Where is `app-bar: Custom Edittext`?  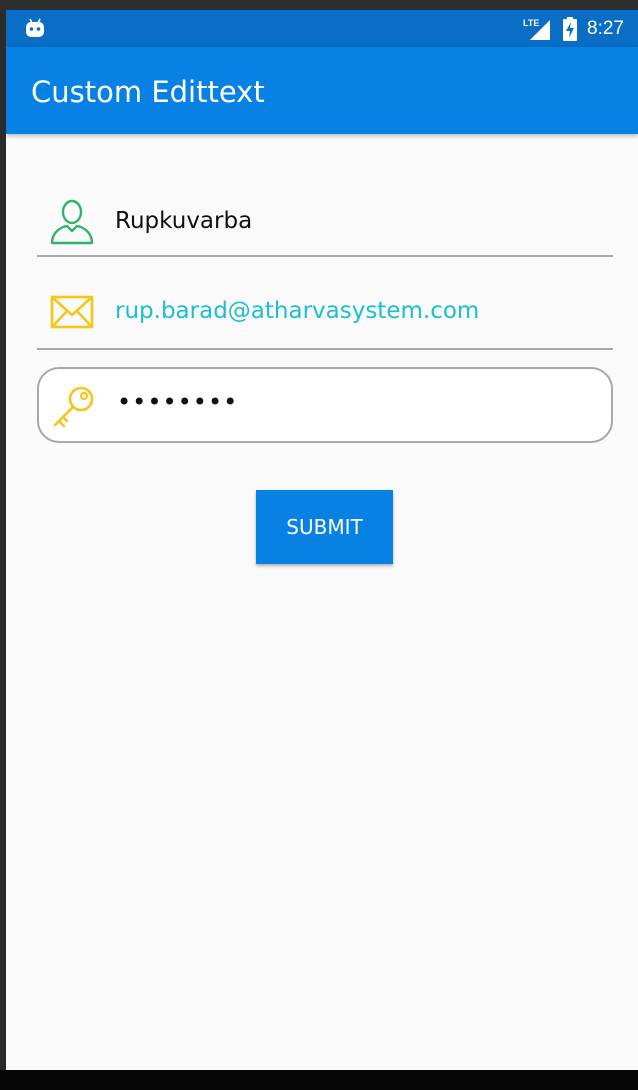 app-bar: Custom Edittext is located at coordinates (322, 90).